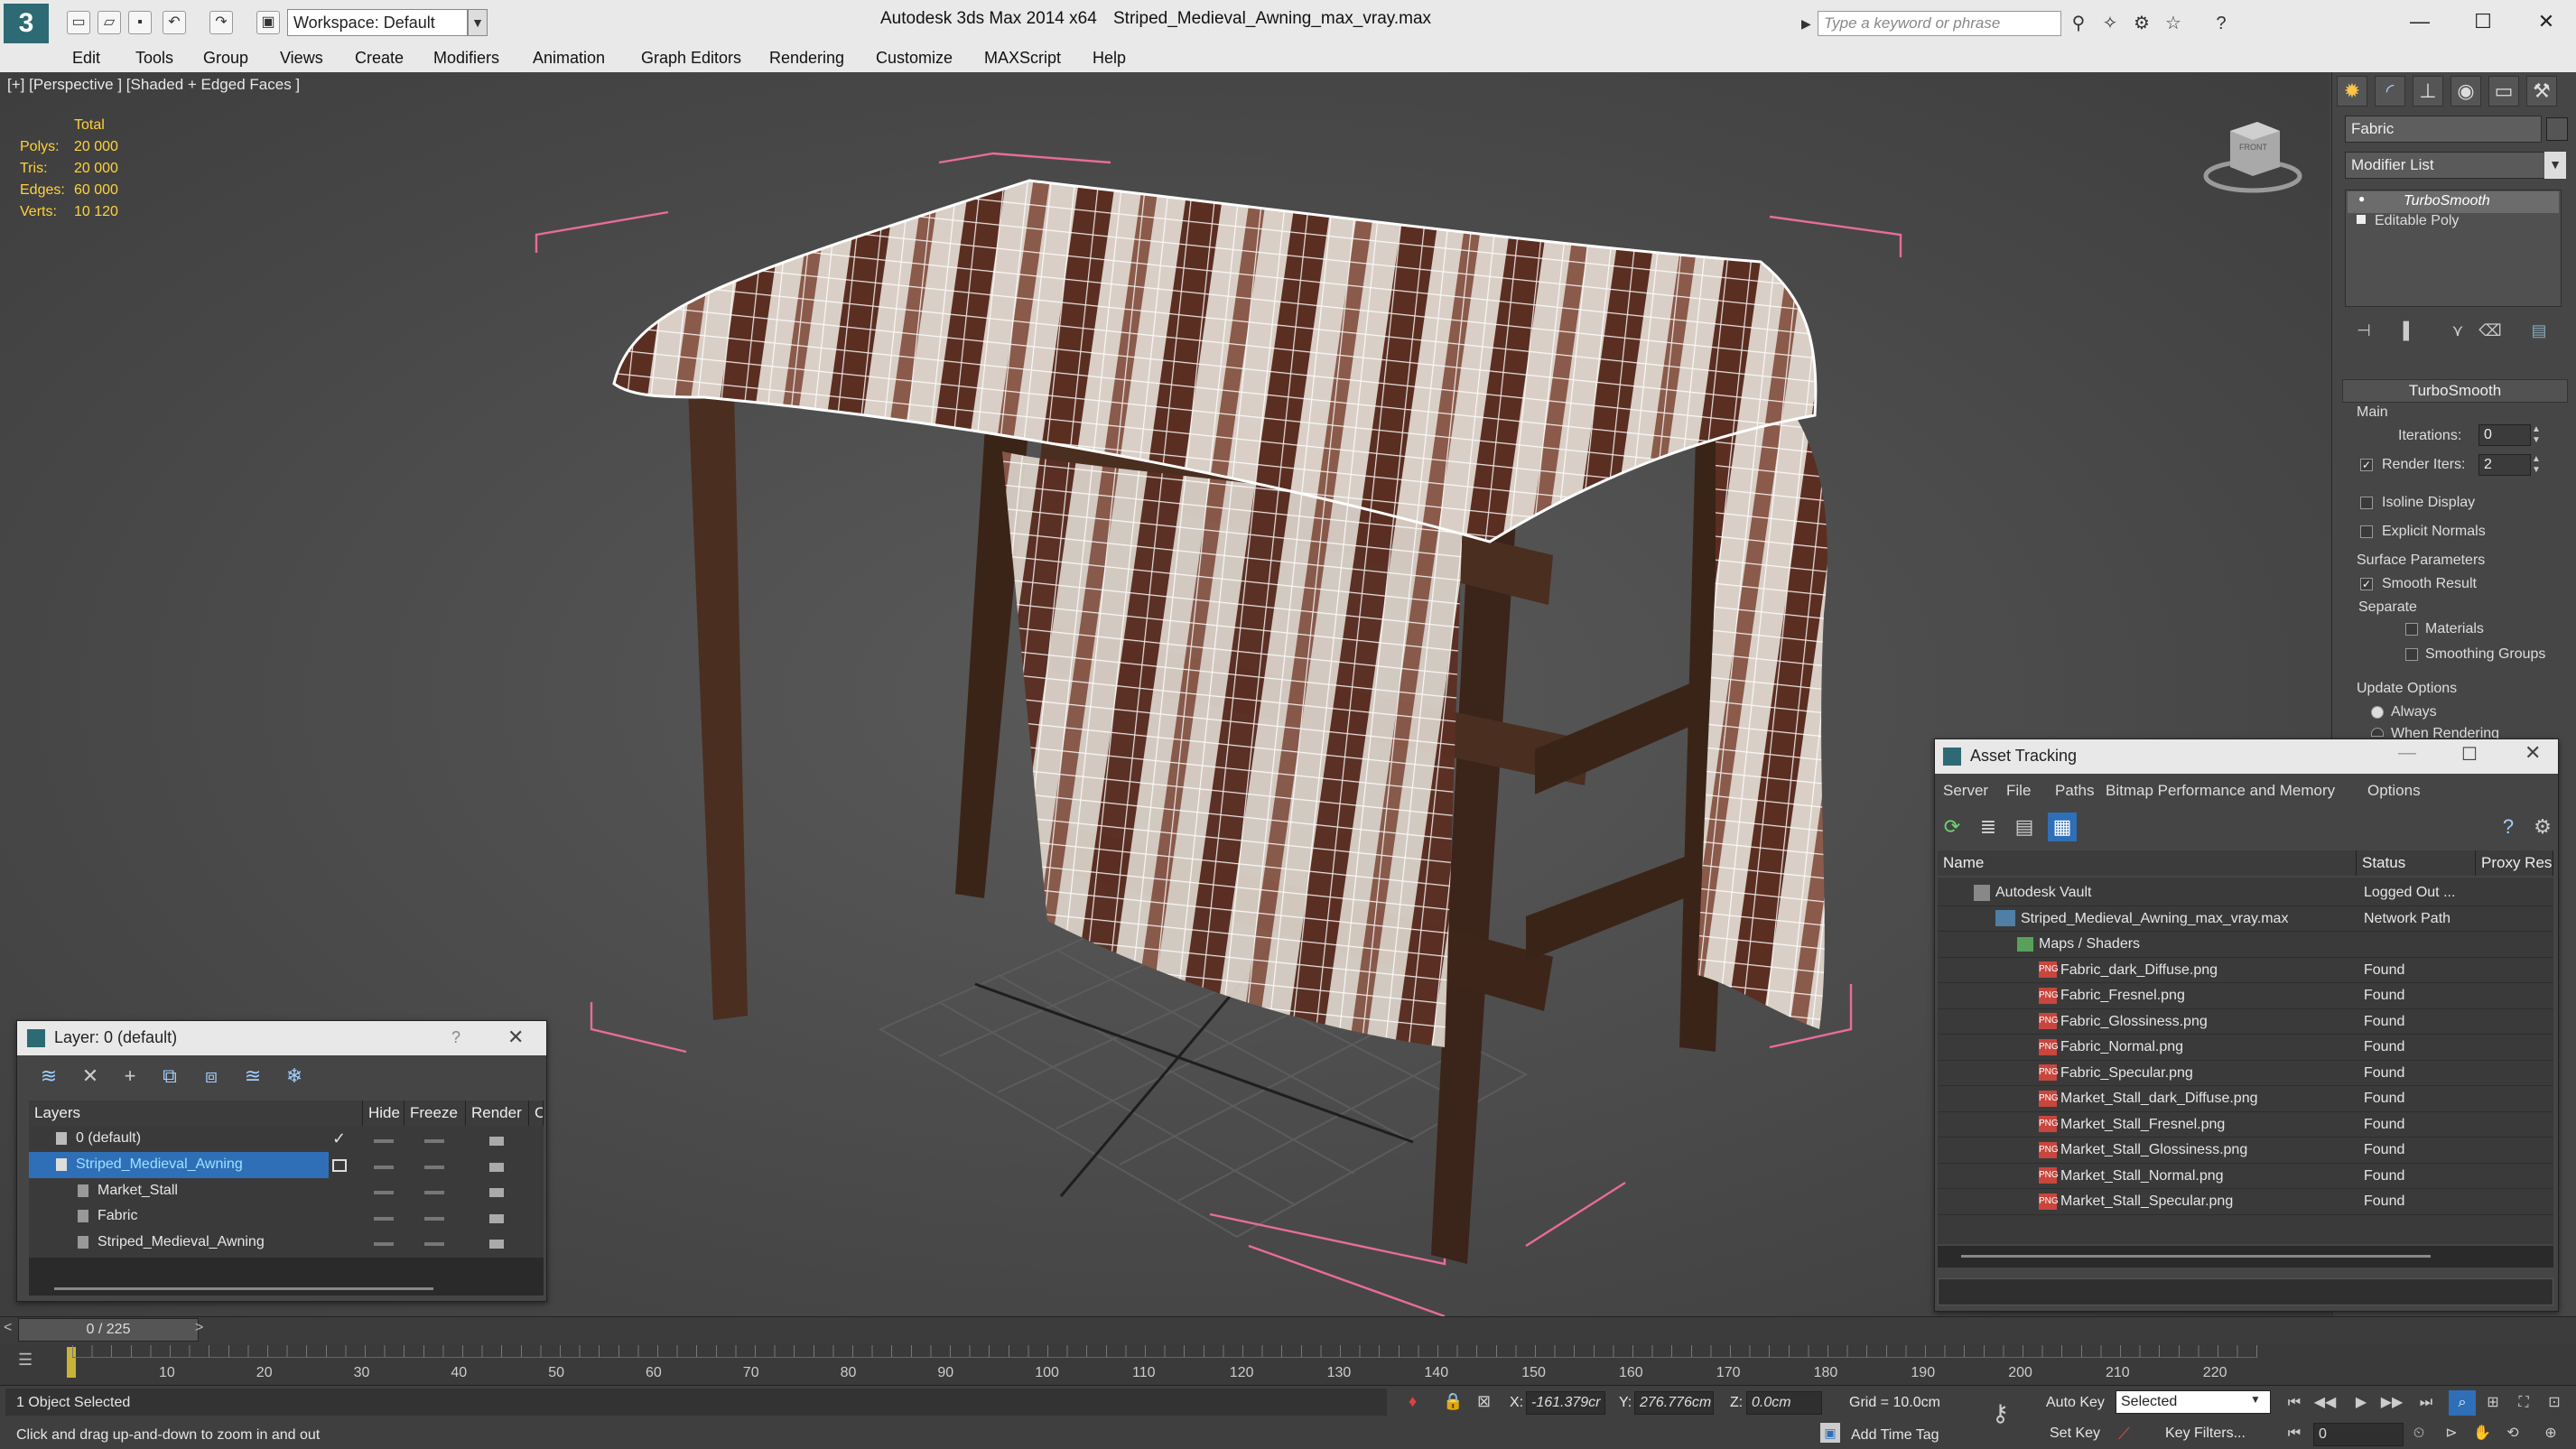 Image resolution: width=2576 pixels, height=1449 pixels. Describe the element at coordinates (2361, 198) in the screenshot. I see `lightbulb-icon: ●` at that location.